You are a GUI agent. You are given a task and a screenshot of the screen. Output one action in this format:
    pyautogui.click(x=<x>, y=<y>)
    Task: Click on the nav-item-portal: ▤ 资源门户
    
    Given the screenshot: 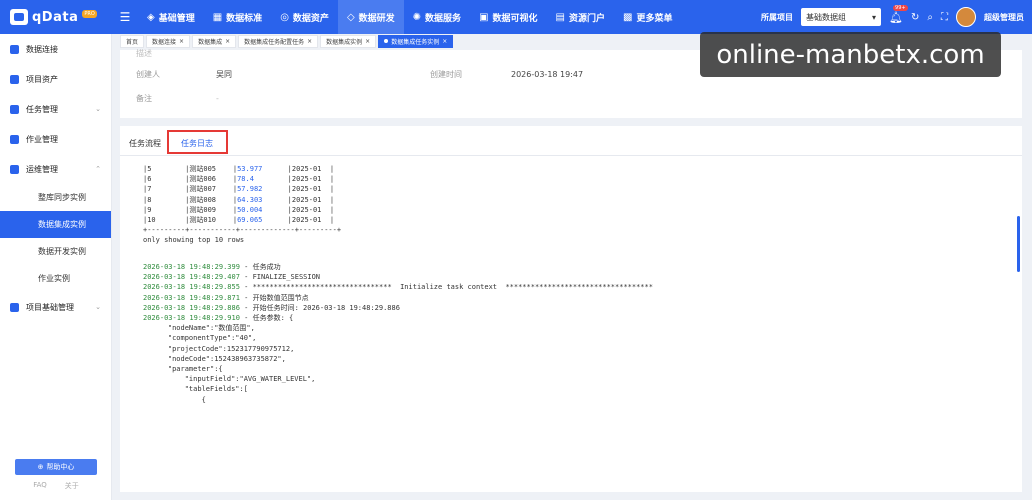 What is the action you would take?
    pyautogui.click(x=580, y=17)
    